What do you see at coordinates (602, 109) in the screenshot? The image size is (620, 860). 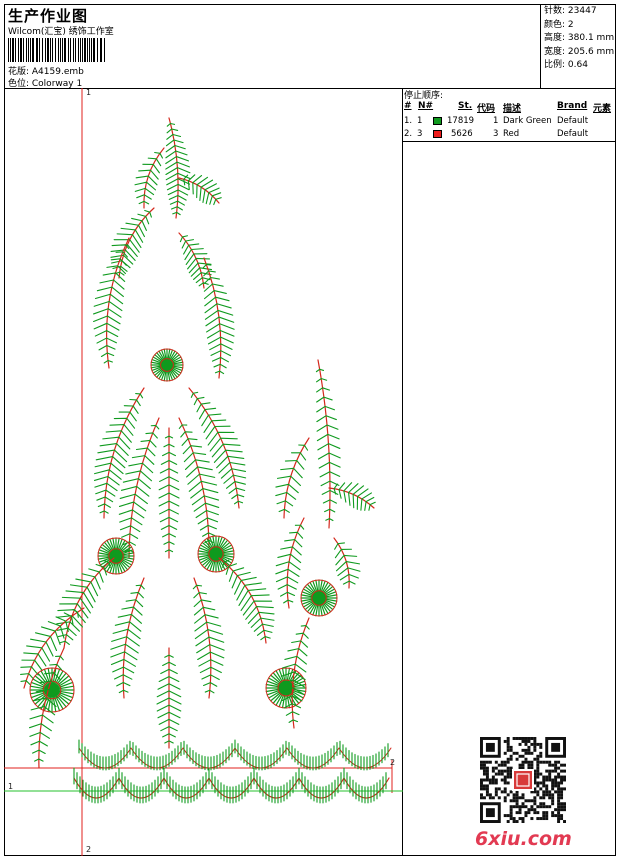 I see `col-element: 元素` at bounding box center [602, 109].